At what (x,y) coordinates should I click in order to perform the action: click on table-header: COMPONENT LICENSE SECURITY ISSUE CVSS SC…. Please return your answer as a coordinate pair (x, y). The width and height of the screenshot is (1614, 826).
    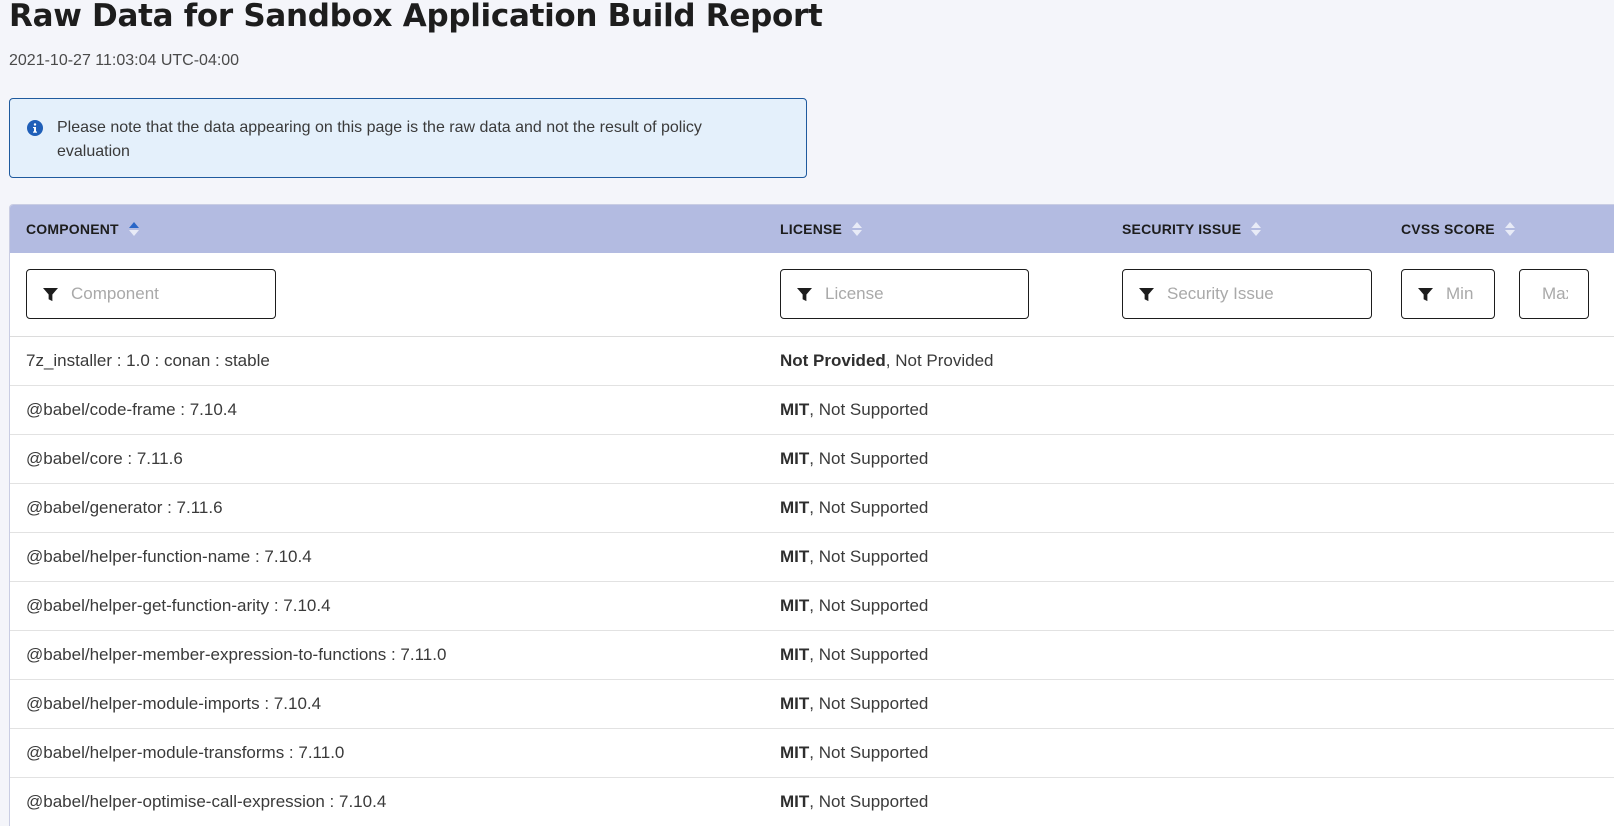
    Looking at the image, I should click on (812, 229).